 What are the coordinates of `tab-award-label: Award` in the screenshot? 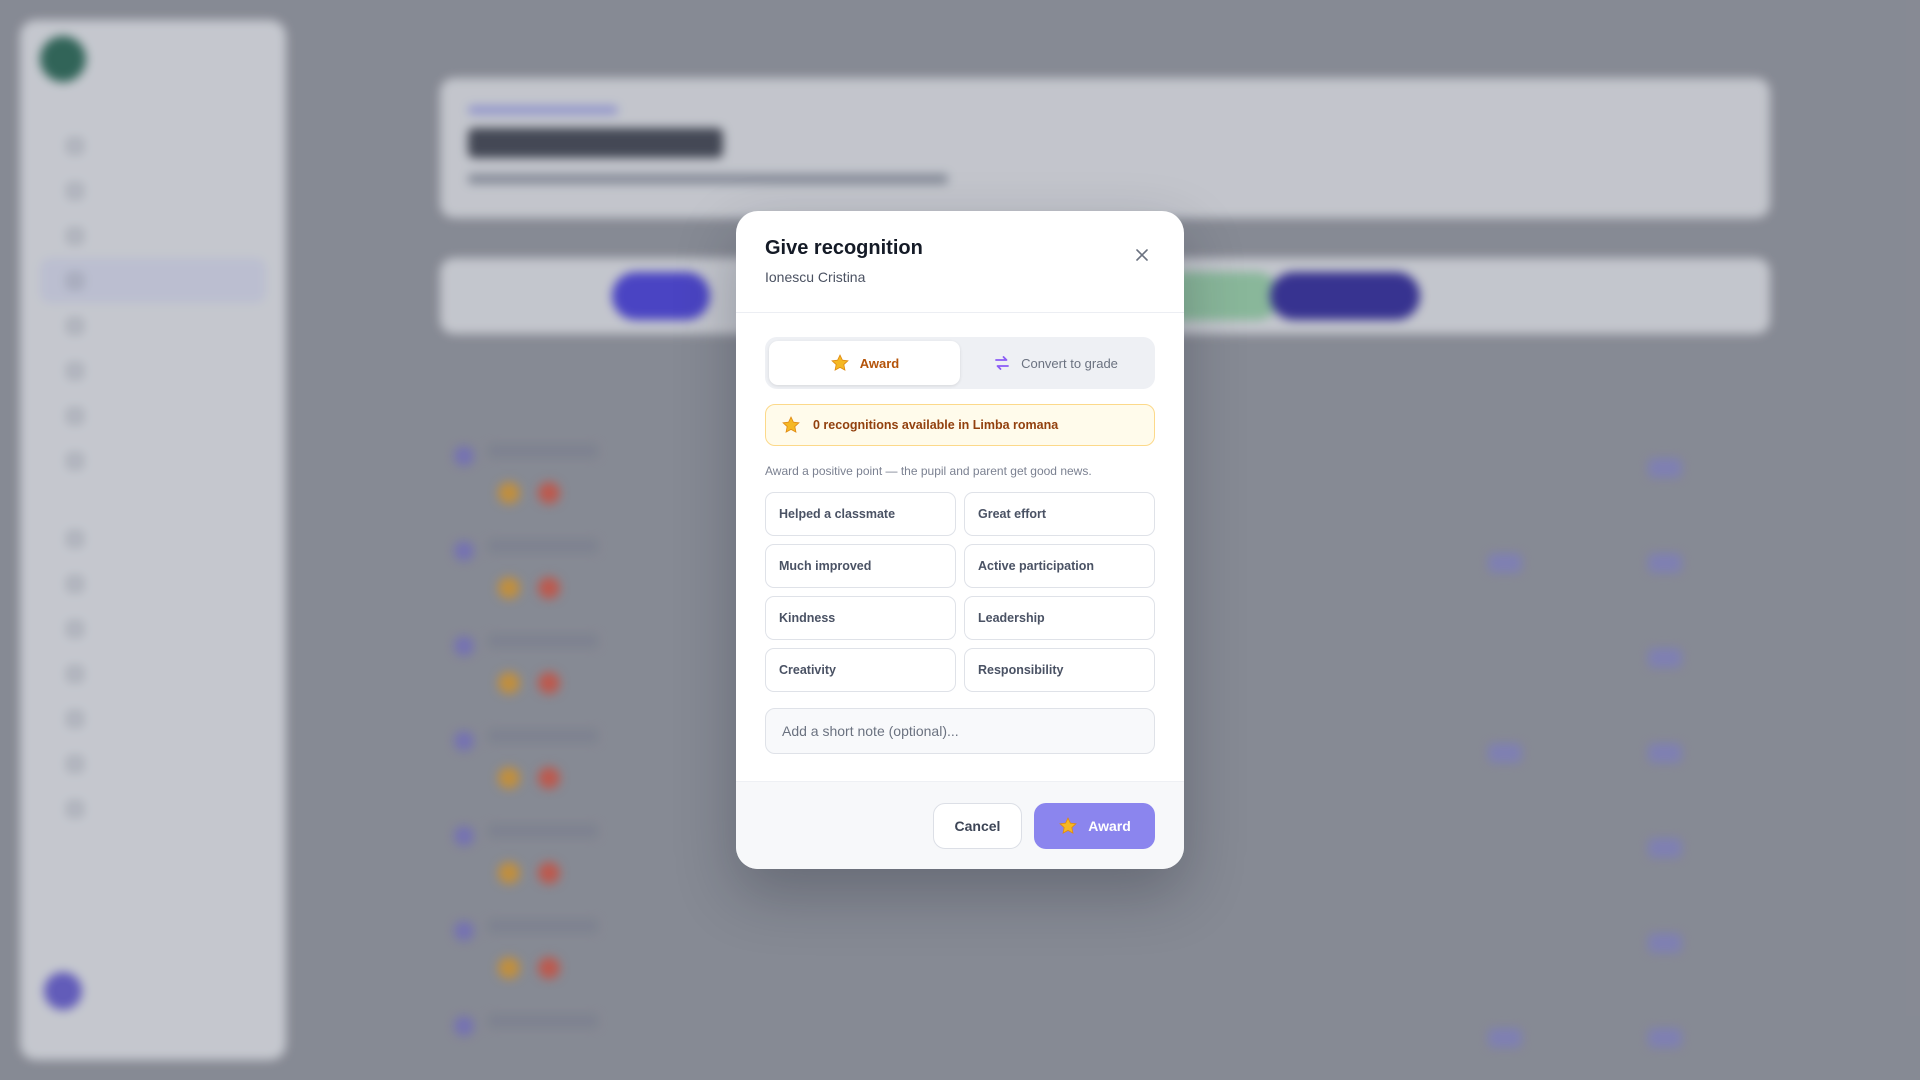 It's located at (879, 363).